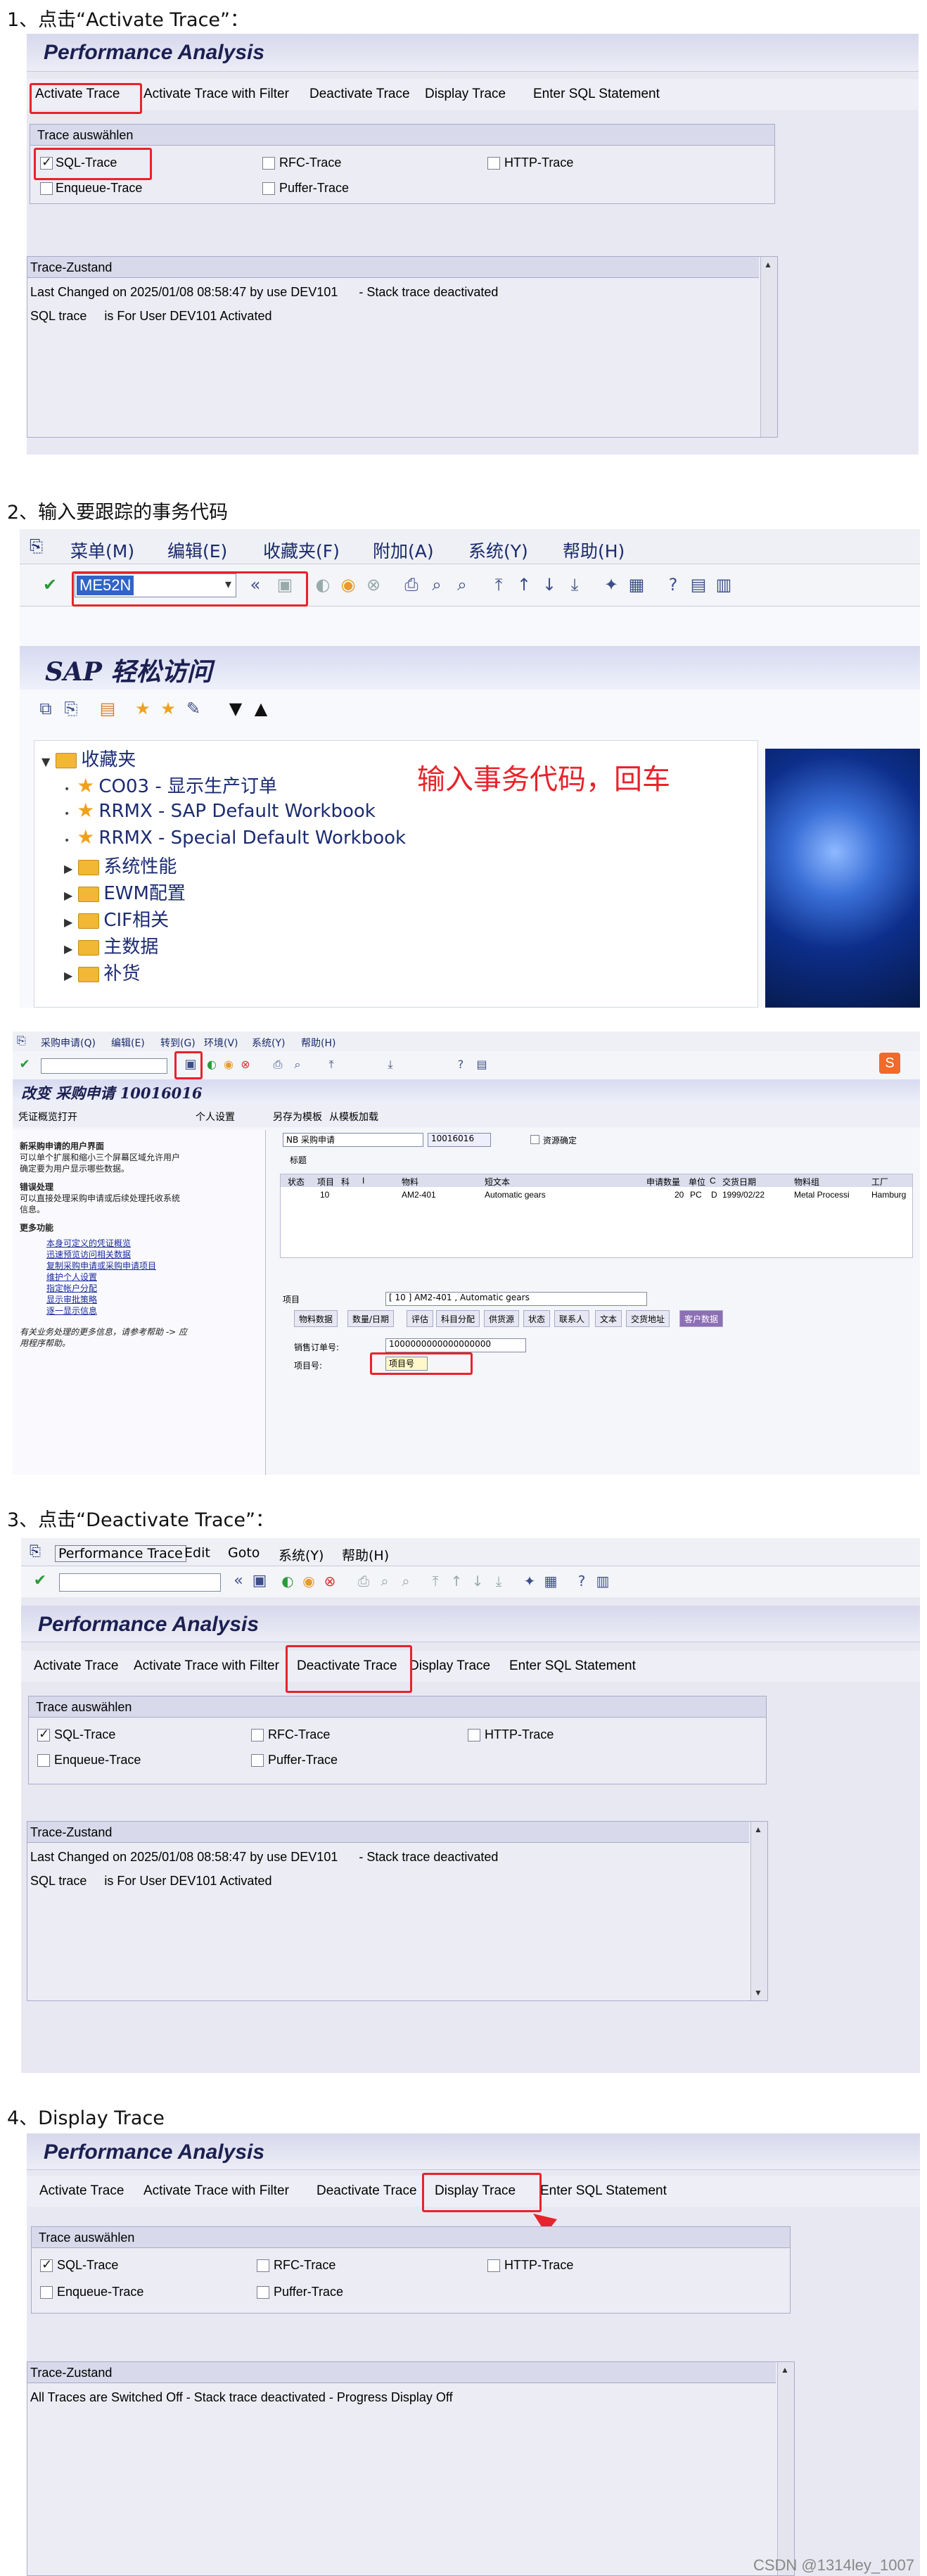 This screenshot has height=2576, width=927. Describe the element at coordinates (758, 1911) in the screenshot. I see `status-scrollbar: ▲ ▼` at that location.